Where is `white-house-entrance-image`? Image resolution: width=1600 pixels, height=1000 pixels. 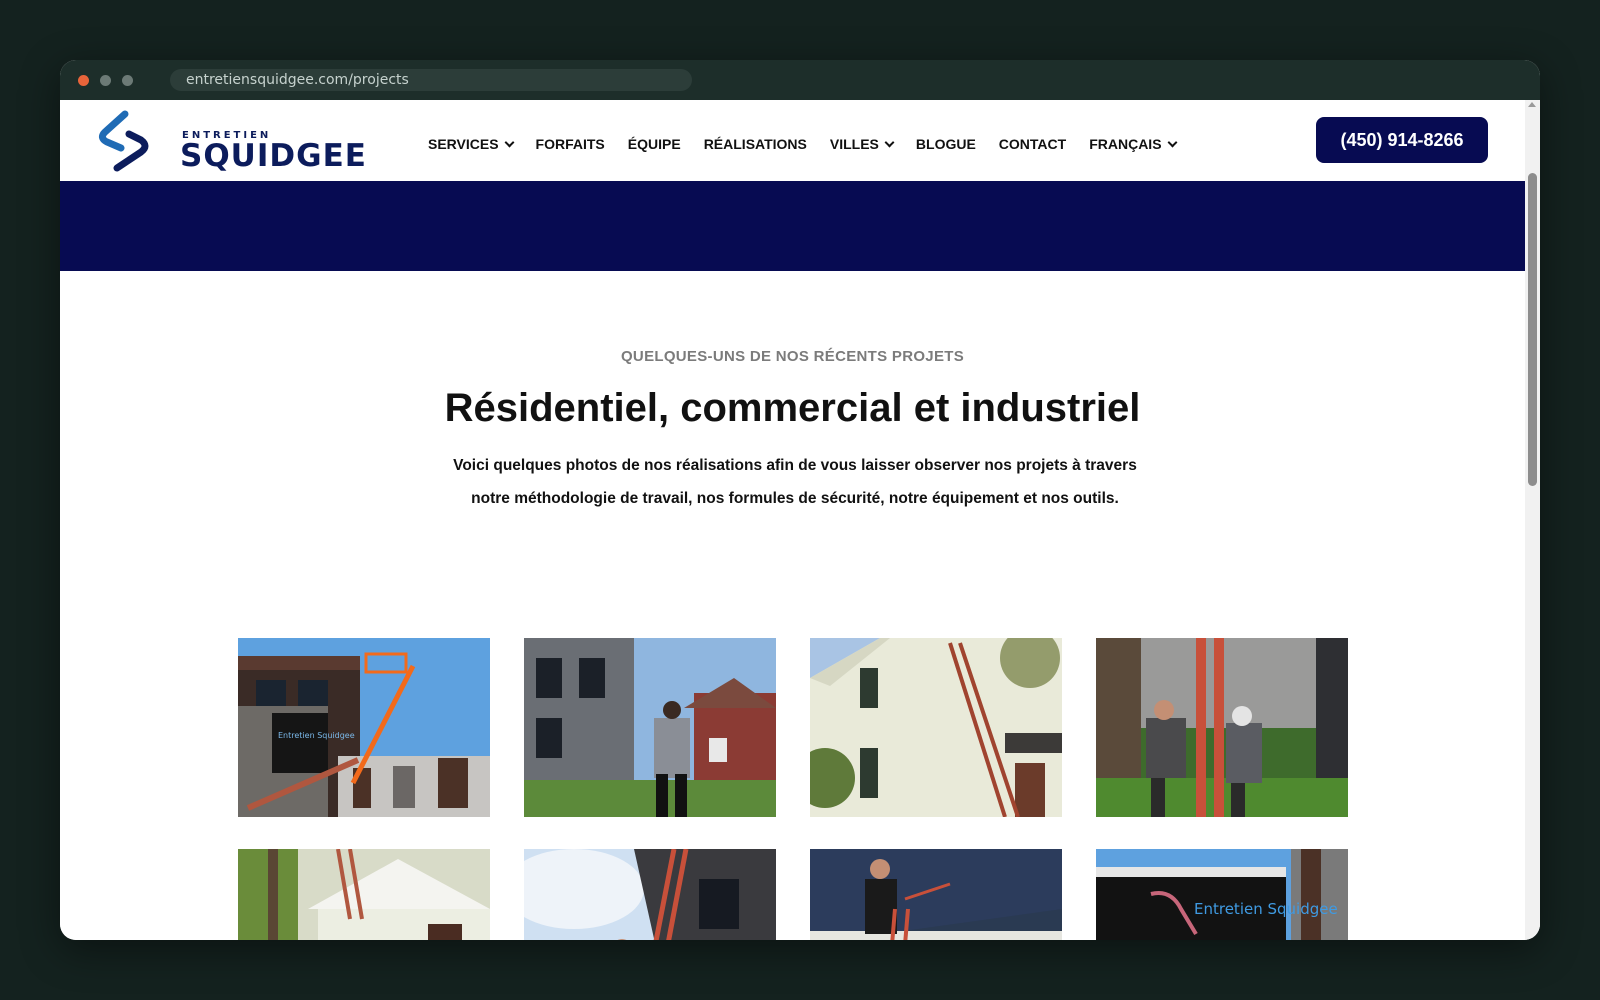 white-house-entrance-image is located at coordinates (364, 894).